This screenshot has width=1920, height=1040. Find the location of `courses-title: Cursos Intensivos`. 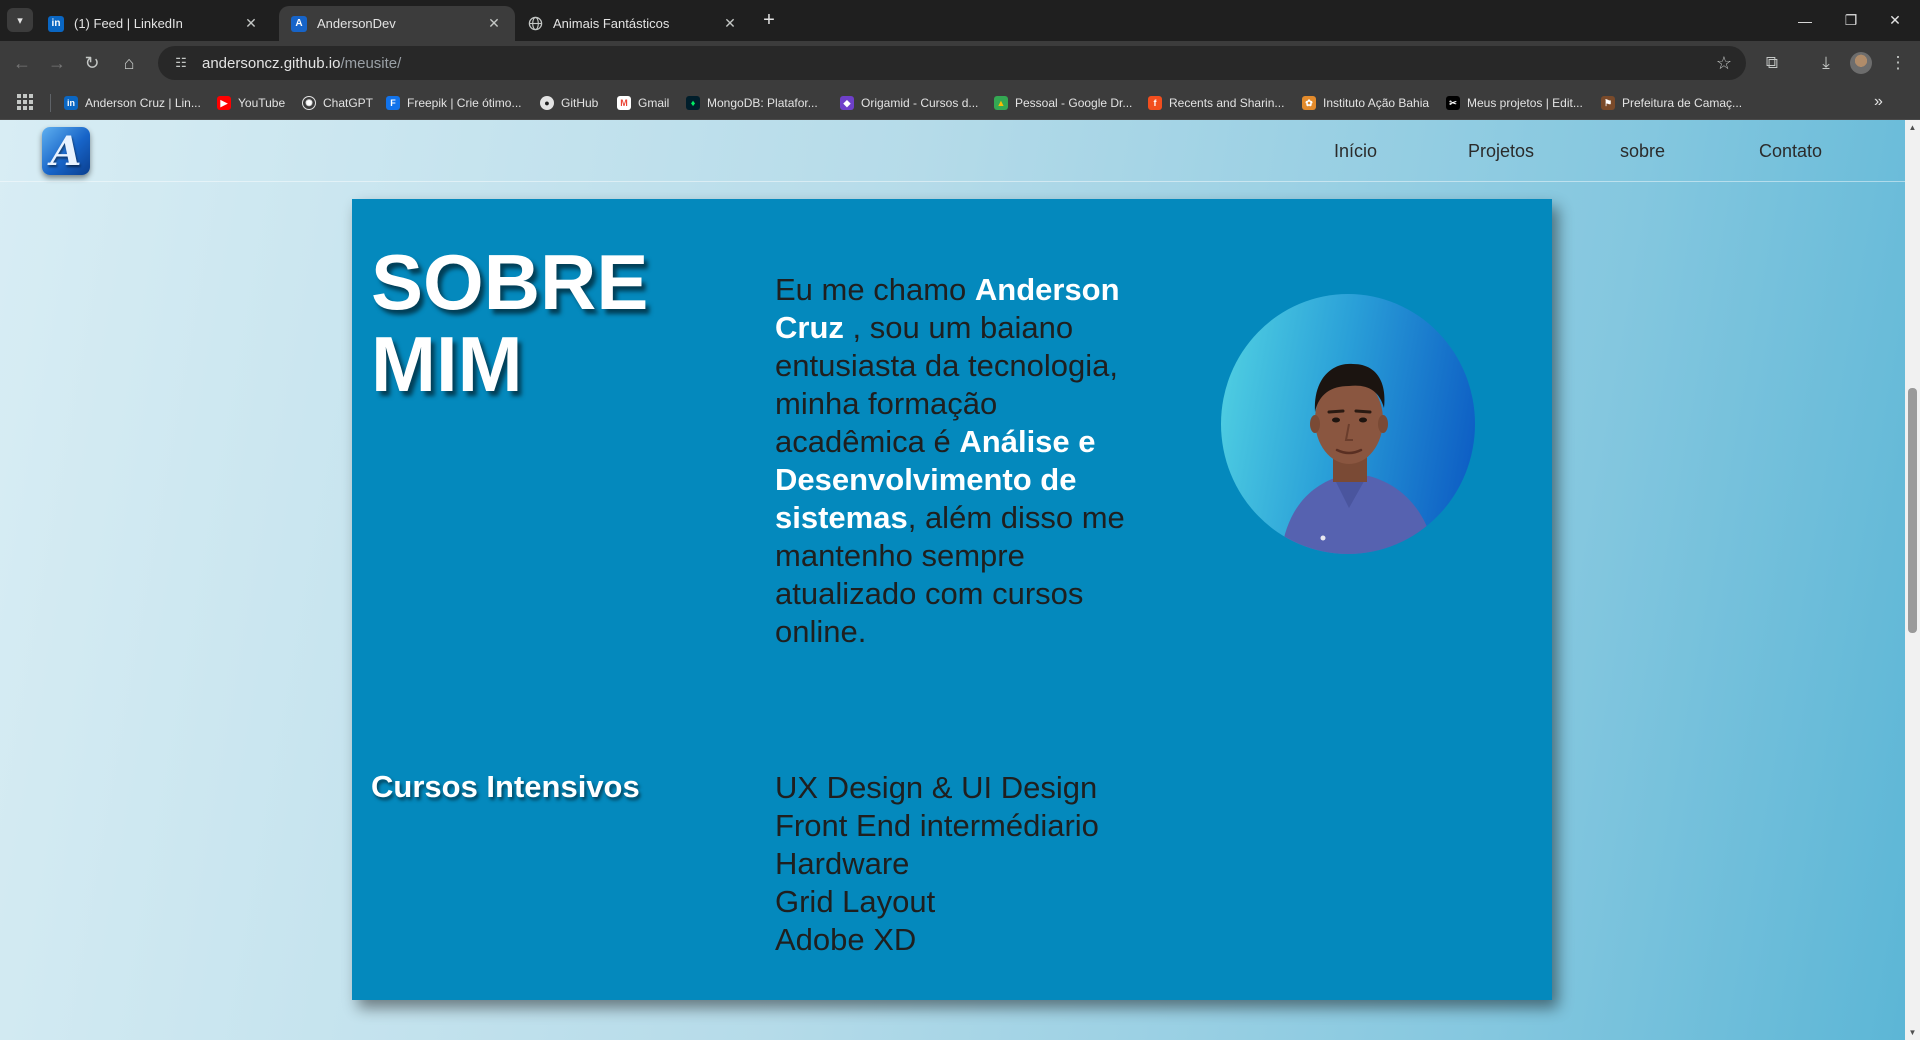

courses-title: Cursos Intensivos is located at coordinates (505, 786).